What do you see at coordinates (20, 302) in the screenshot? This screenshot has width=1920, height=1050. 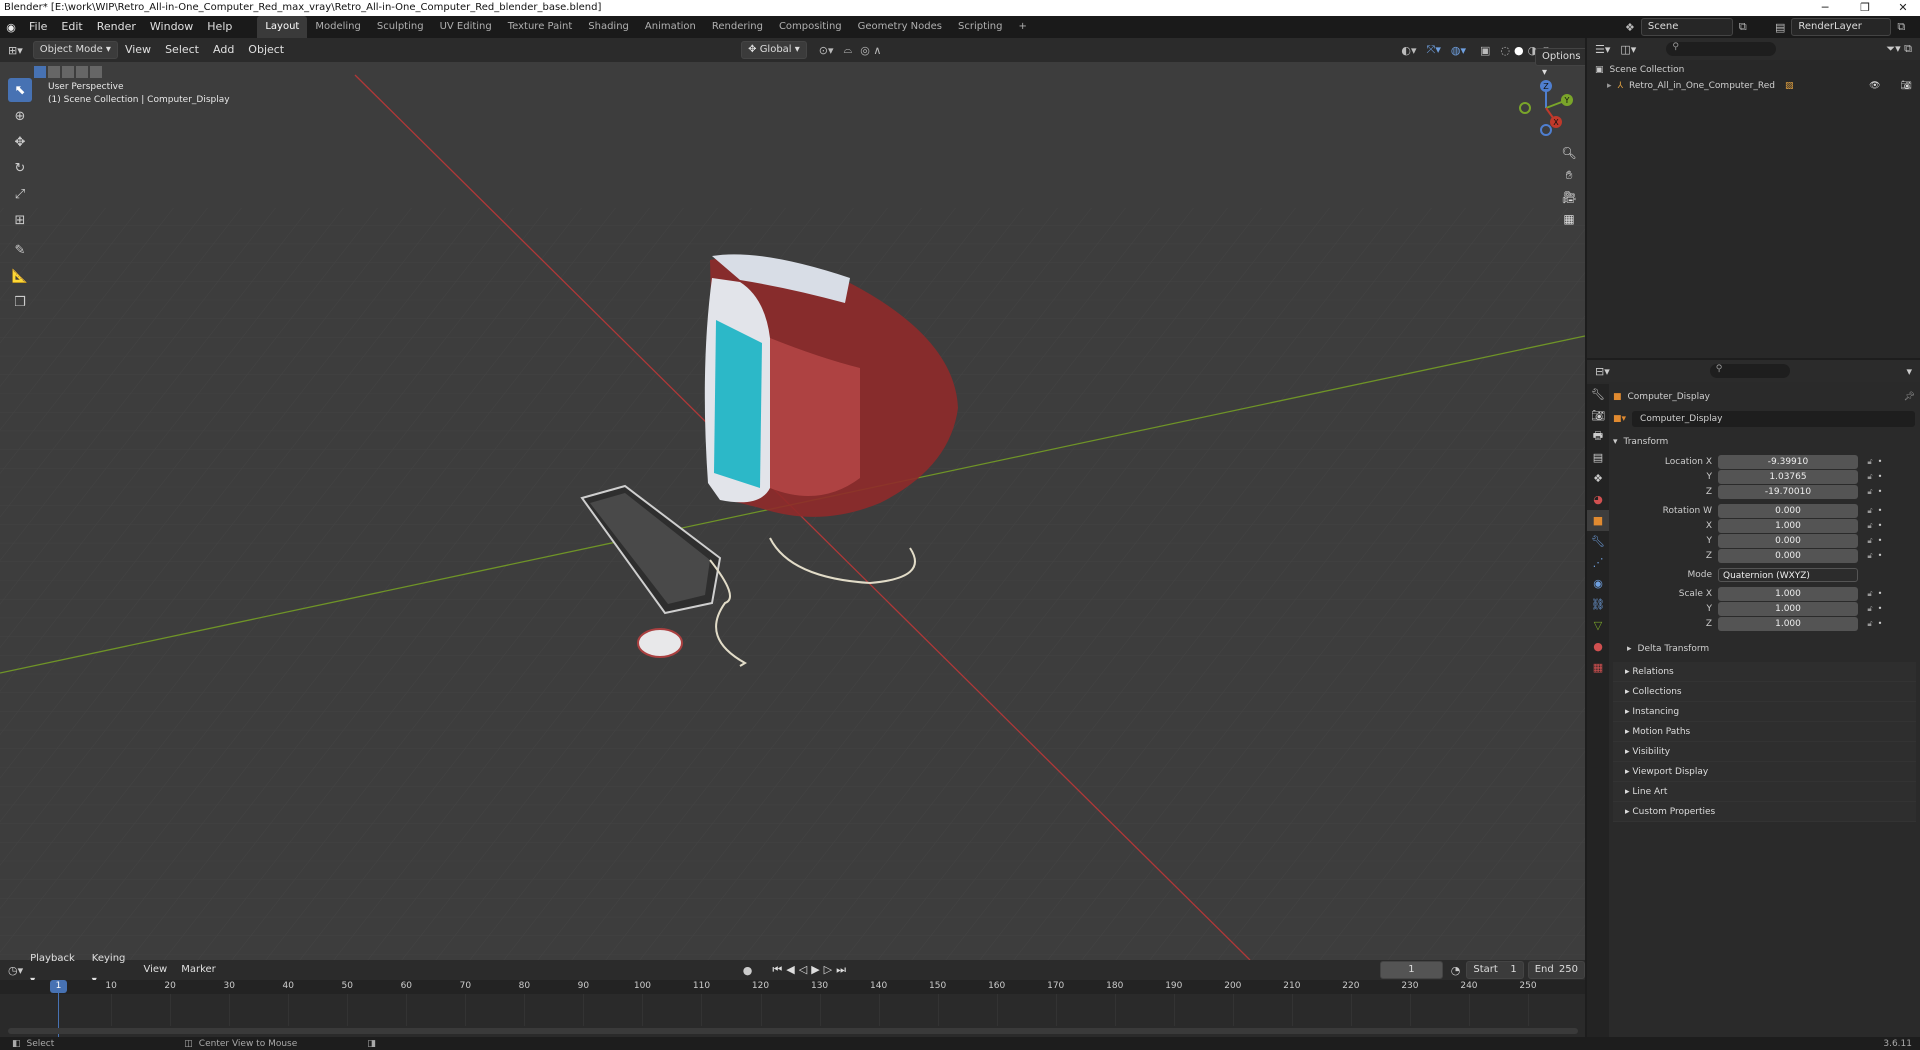 I see `add-cube-tool-icon: ❒` at bounding box center [20, 302].